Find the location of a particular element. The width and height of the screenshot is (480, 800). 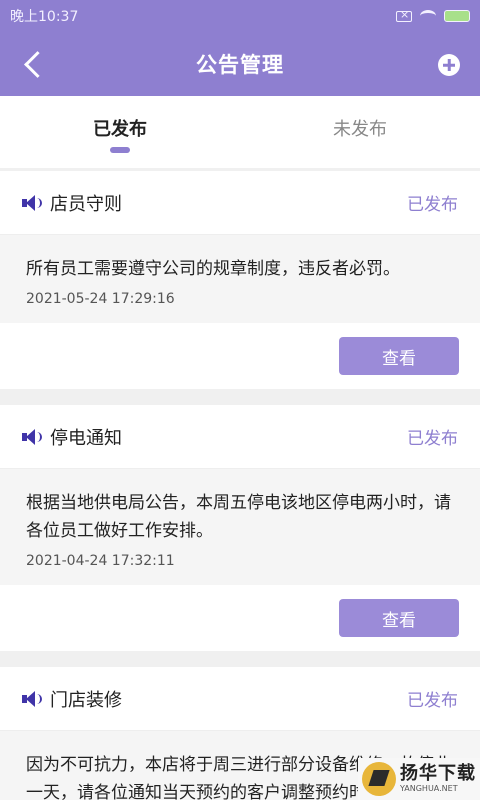

watermark-logo-icon is located at coordinates (379, 779).